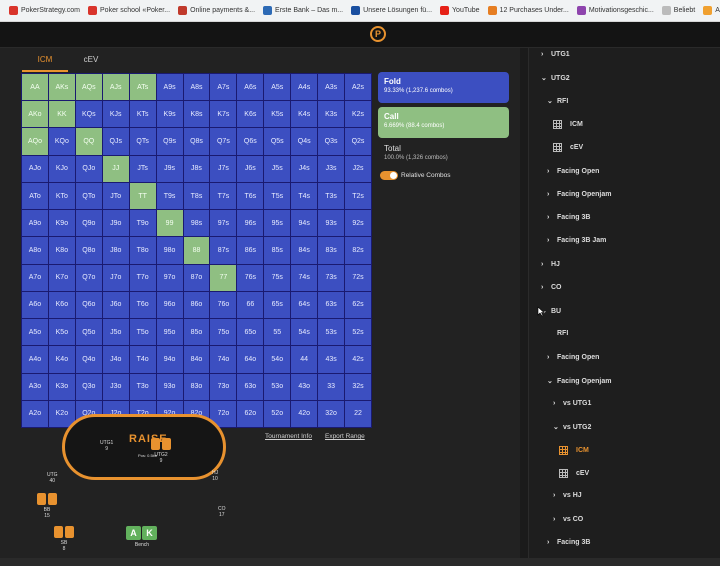  What do you see at coordinates (35, 168) in the screenshot?
I see `hand-cell: AJo` at bounding box center [35, 168].